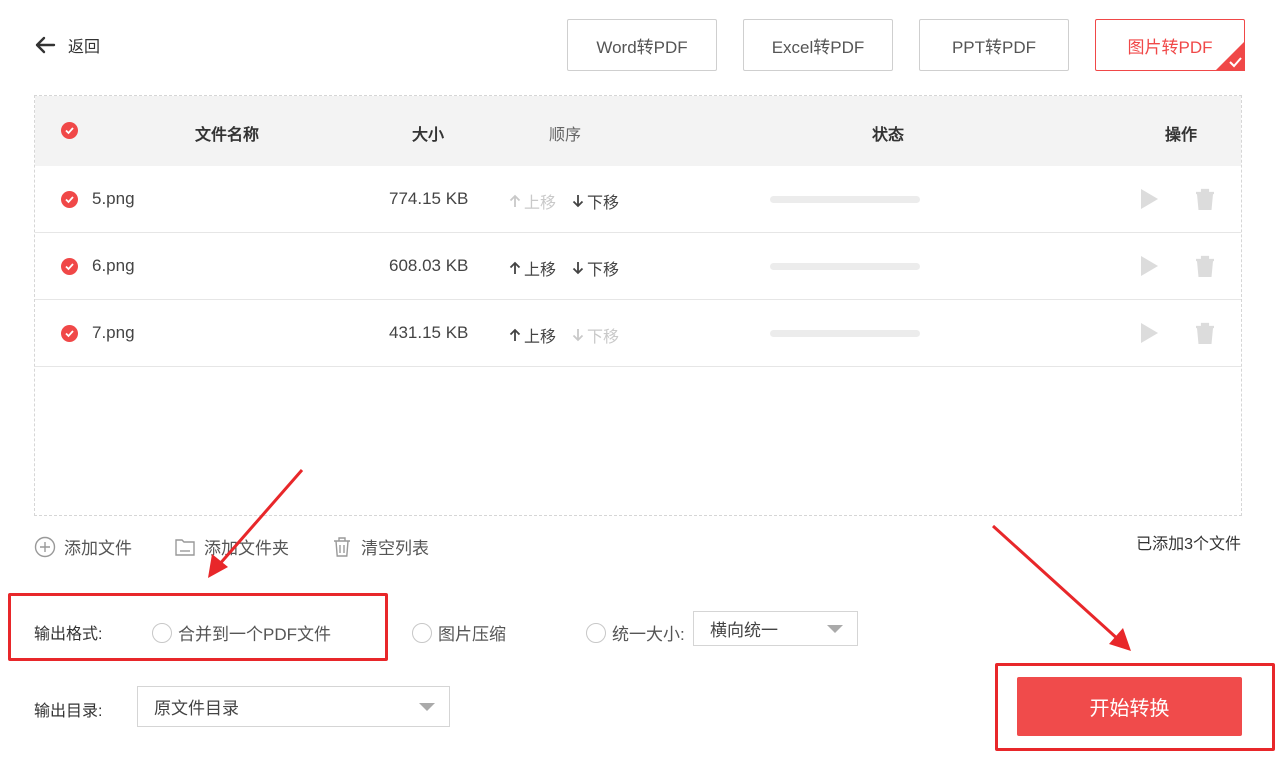 This screenshot has width=1277, height=769. What do you see at coordinates (1181, 135) in the screenshot?
I see `column-actions: 操作` at bounding box center [1181, 135].